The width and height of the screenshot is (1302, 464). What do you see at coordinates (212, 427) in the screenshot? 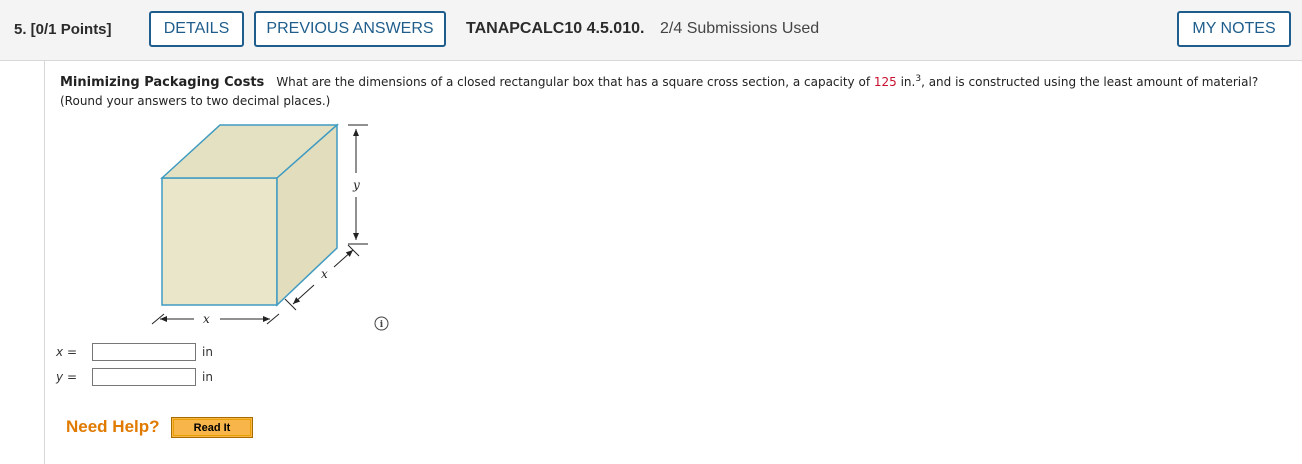
I see `read-it-button: Read It` at bounding box center [212, 427].